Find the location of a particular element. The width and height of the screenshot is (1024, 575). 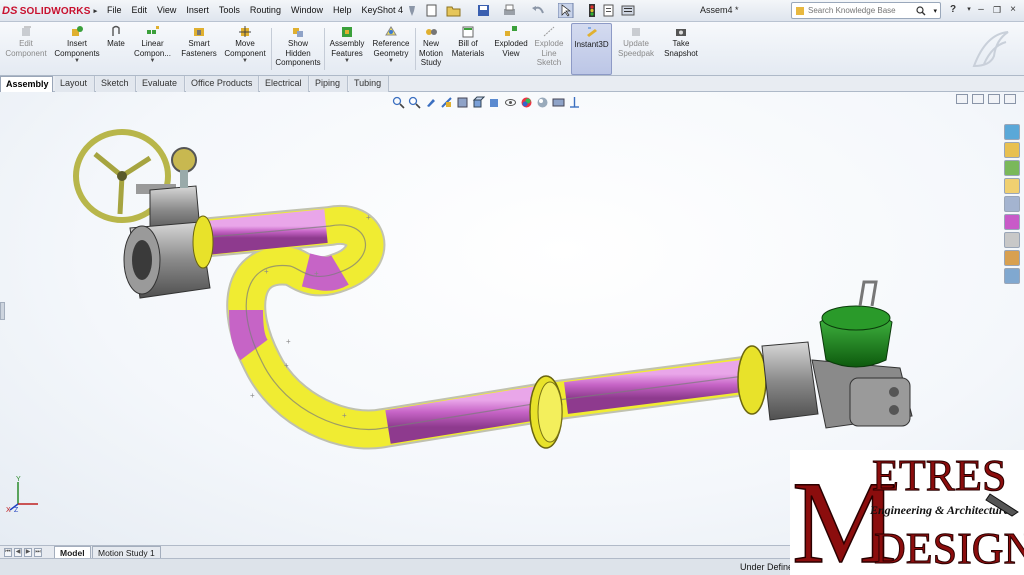

gate-valve-assembly is located at coordinates (143, 214).